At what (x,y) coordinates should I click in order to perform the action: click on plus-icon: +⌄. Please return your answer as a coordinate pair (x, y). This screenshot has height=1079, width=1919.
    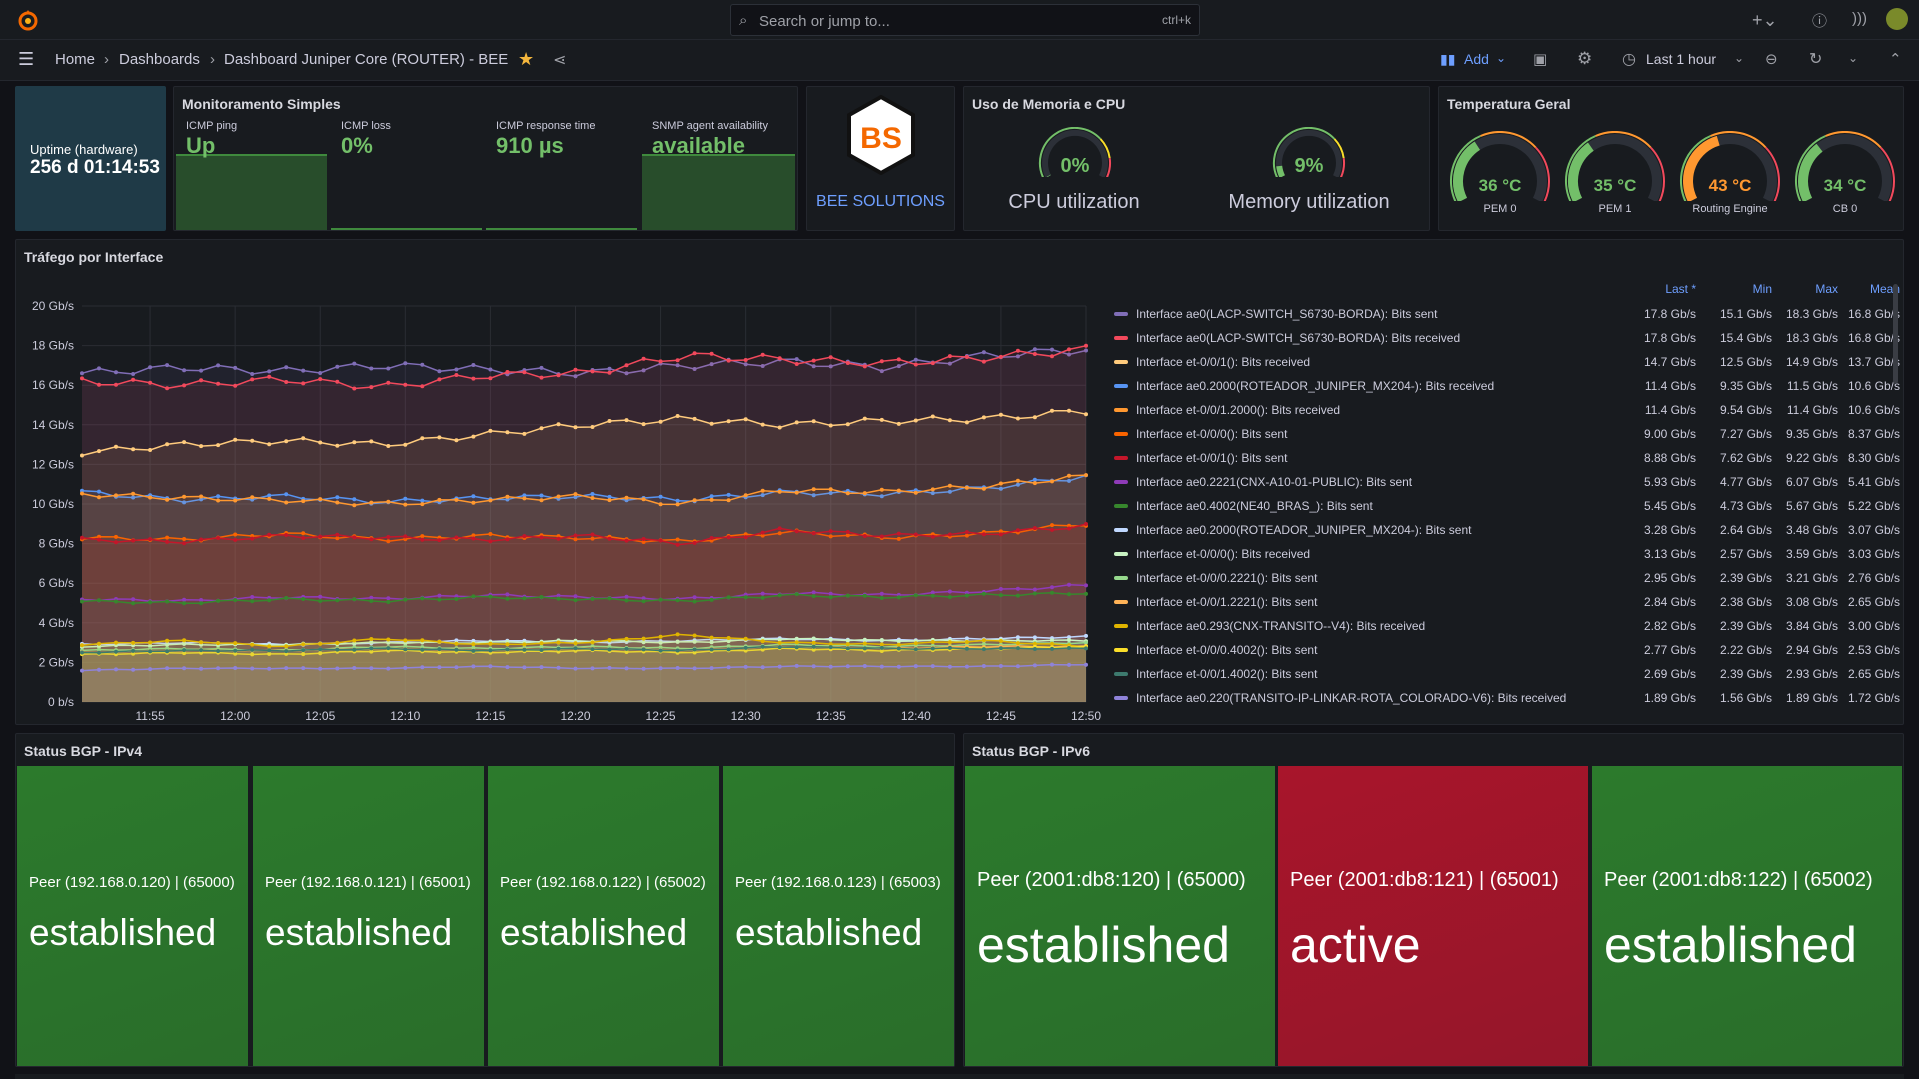
    Looking at the image, I should click on (1765, 20).